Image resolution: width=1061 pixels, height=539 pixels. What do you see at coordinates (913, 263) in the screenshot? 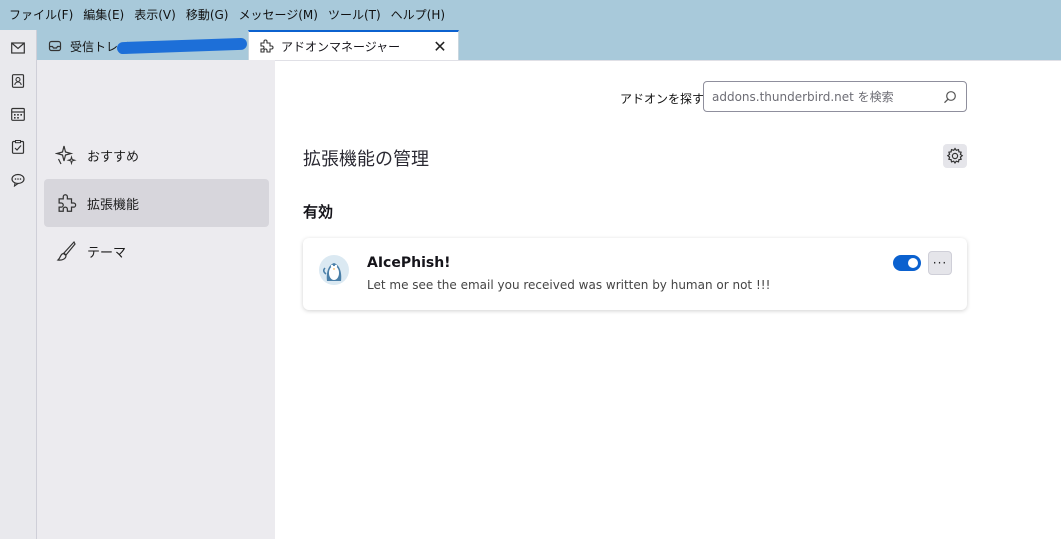
I see `toggle-knob` at bounding box center [913, 263].